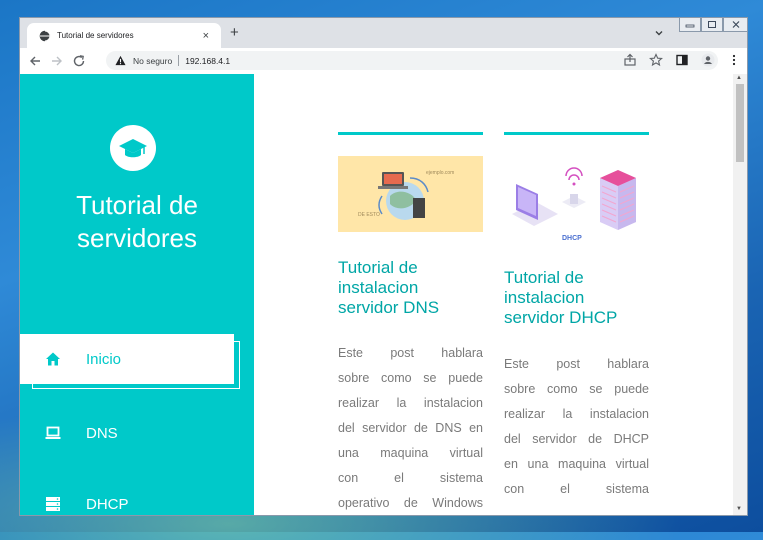 The height and width of the screenshot is (540, 763). Describe the element at coordinates (576, 204) in the screenshot. I see `post-thumbnail-dhcp: DHCP` at that location.